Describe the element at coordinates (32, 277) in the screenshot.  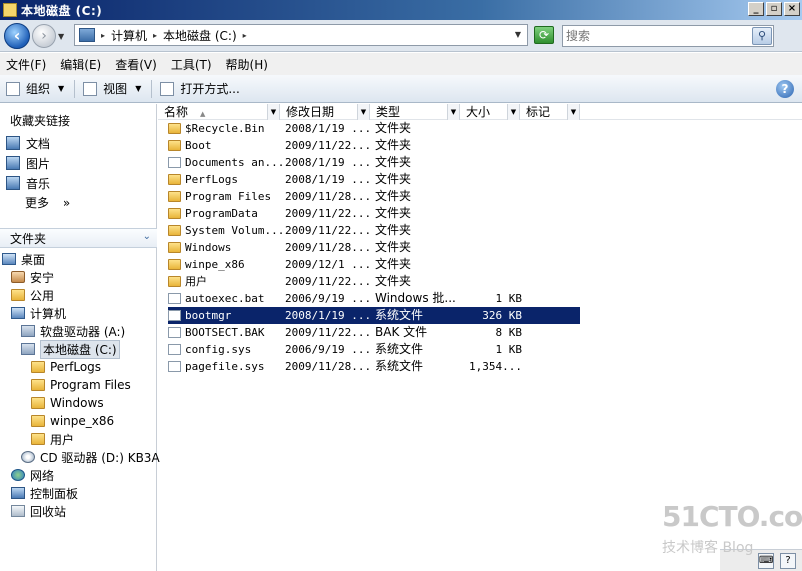
I see `tree-item-user: 安宁` at that location.